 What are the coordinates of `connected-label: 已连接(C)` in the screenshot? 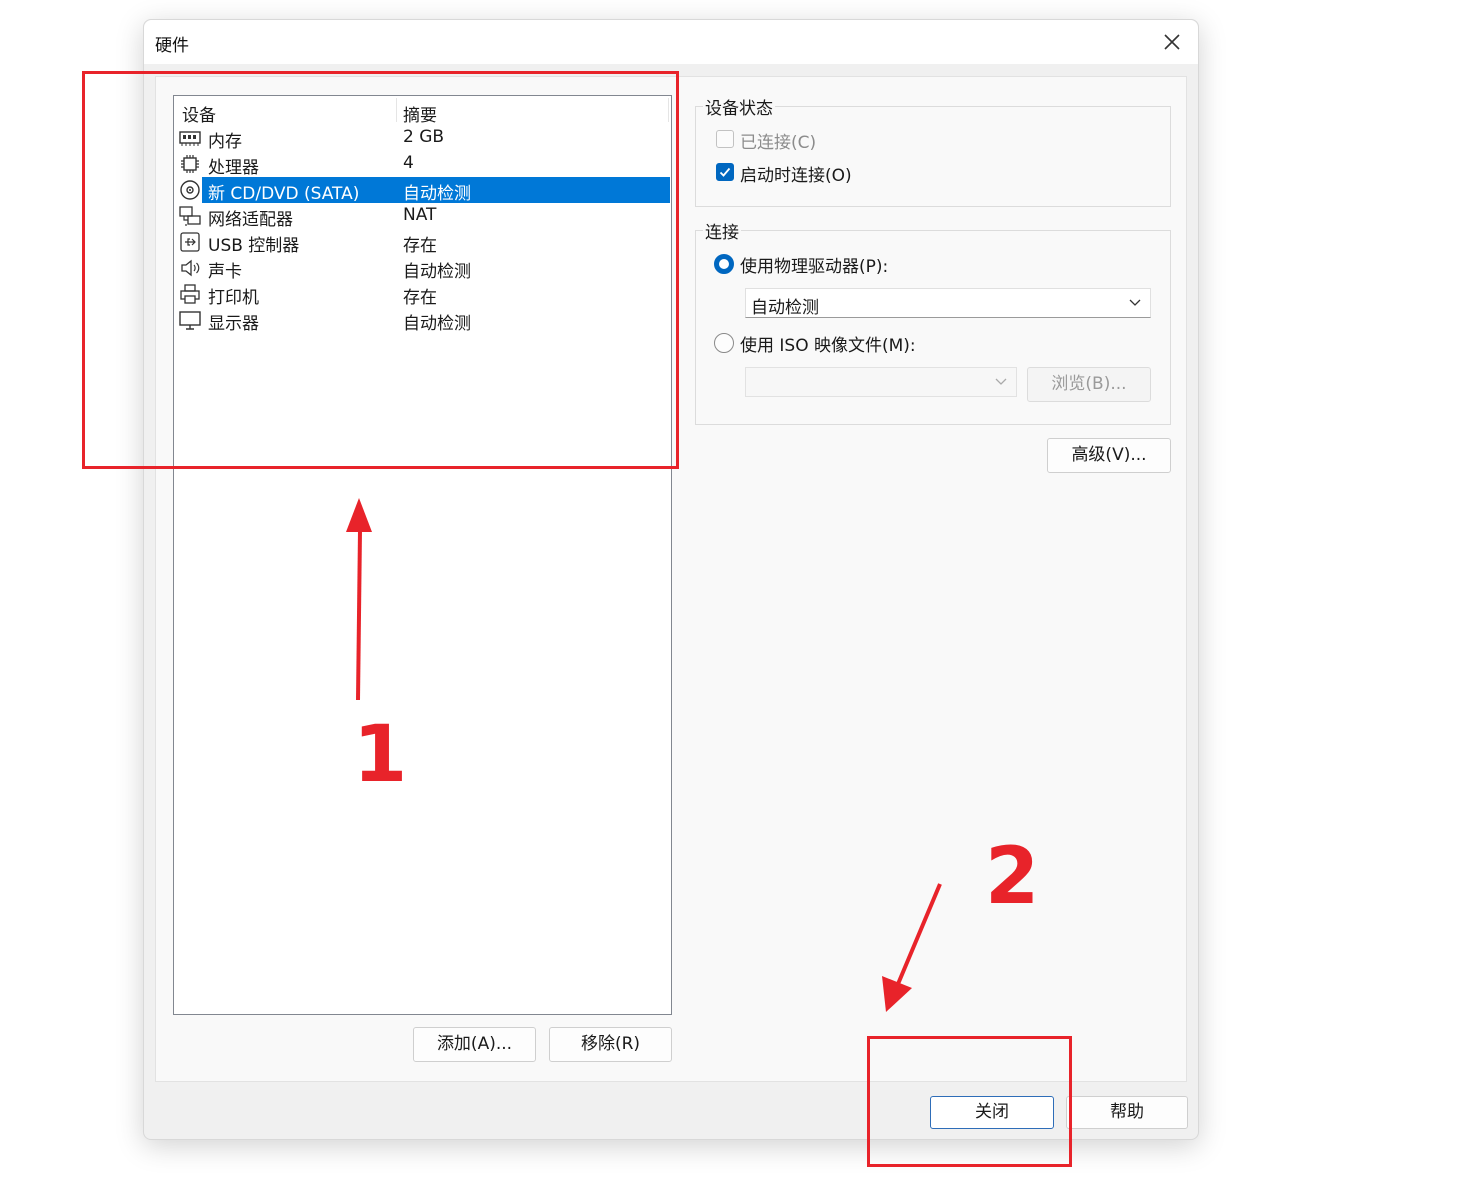 It's located at (778, 143).